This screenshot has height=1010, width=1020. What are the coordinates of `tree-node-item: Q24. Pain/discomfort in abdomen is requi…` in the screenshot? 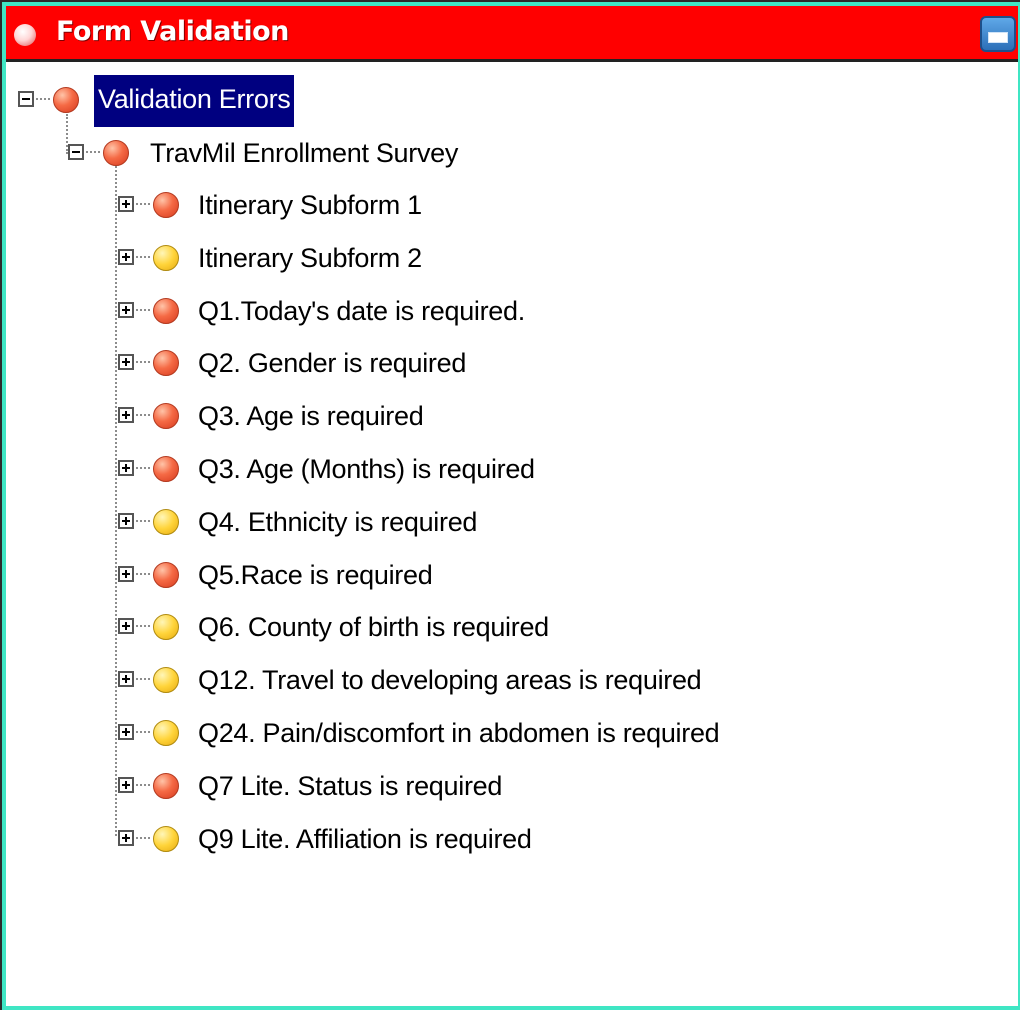 It's located at (456, 734).